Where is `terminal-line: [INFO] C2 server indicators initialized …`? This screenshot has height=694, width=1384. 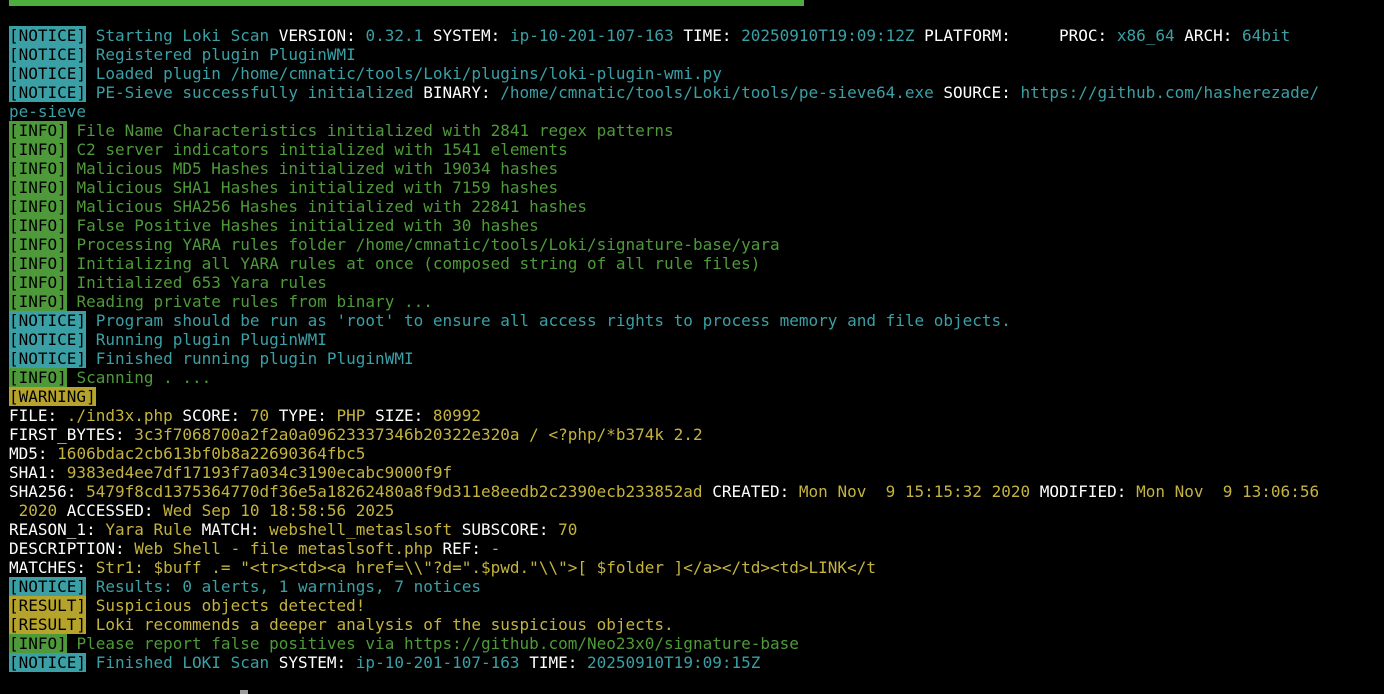 terminal-line: [INFO] C2 server indicators initialized … is located at coordinates (694, 149).